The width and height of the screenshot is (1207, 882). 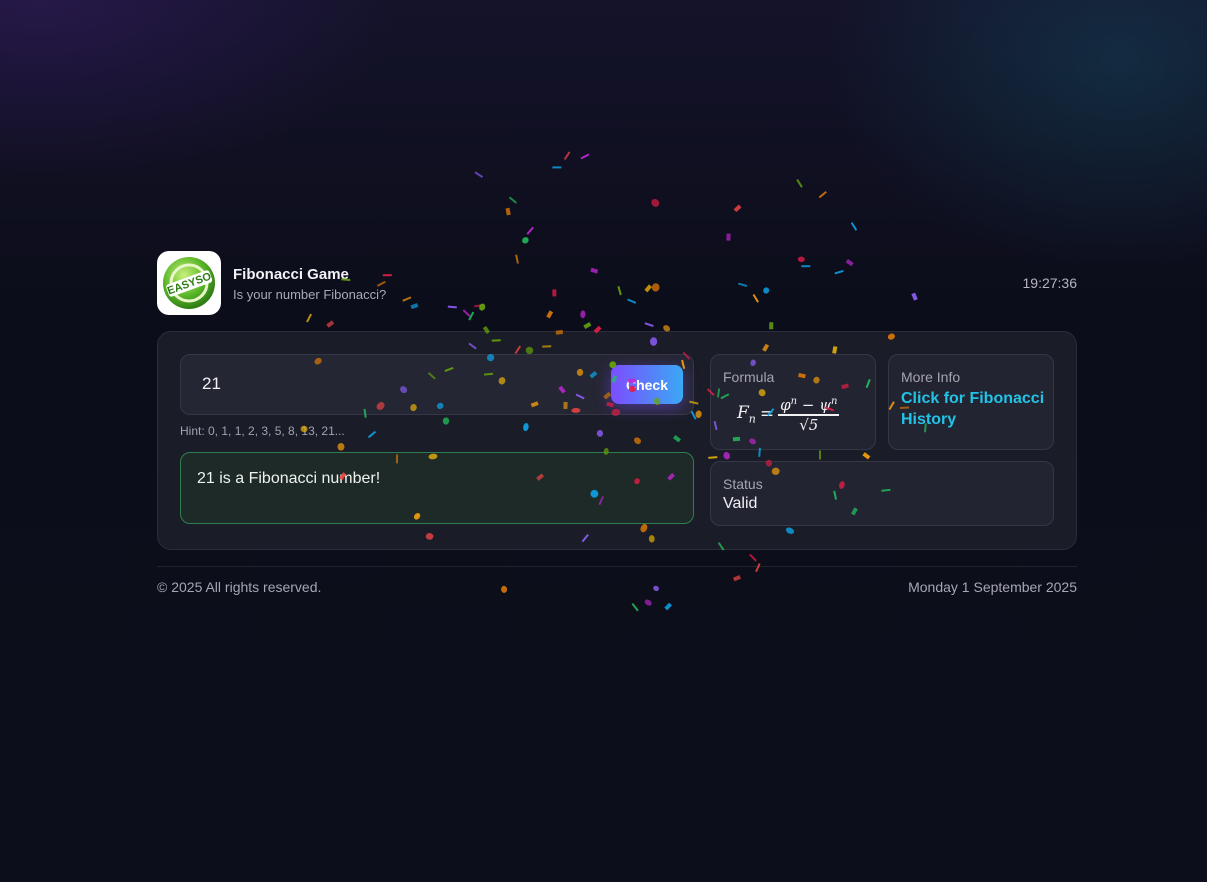 I want to click on app-logo: EASYSO, so click(x=189, y=283).